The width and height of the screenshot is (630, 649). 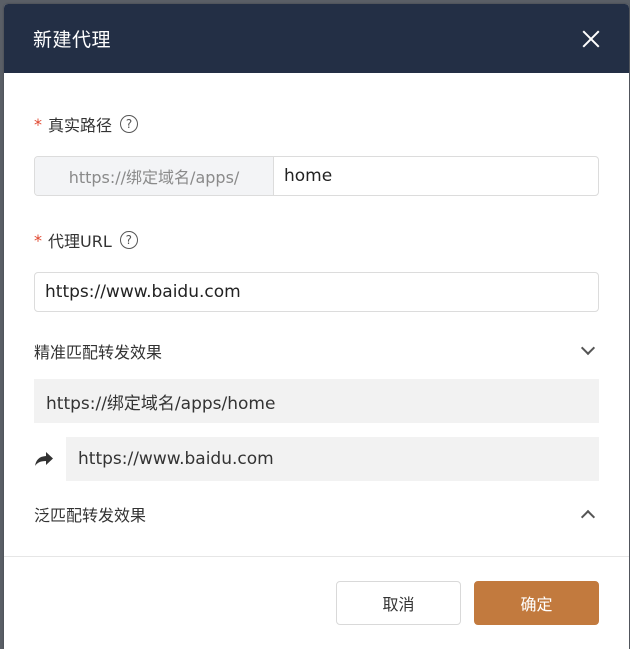 I want to click on proxy-url-field, so click(x=316, y=292).